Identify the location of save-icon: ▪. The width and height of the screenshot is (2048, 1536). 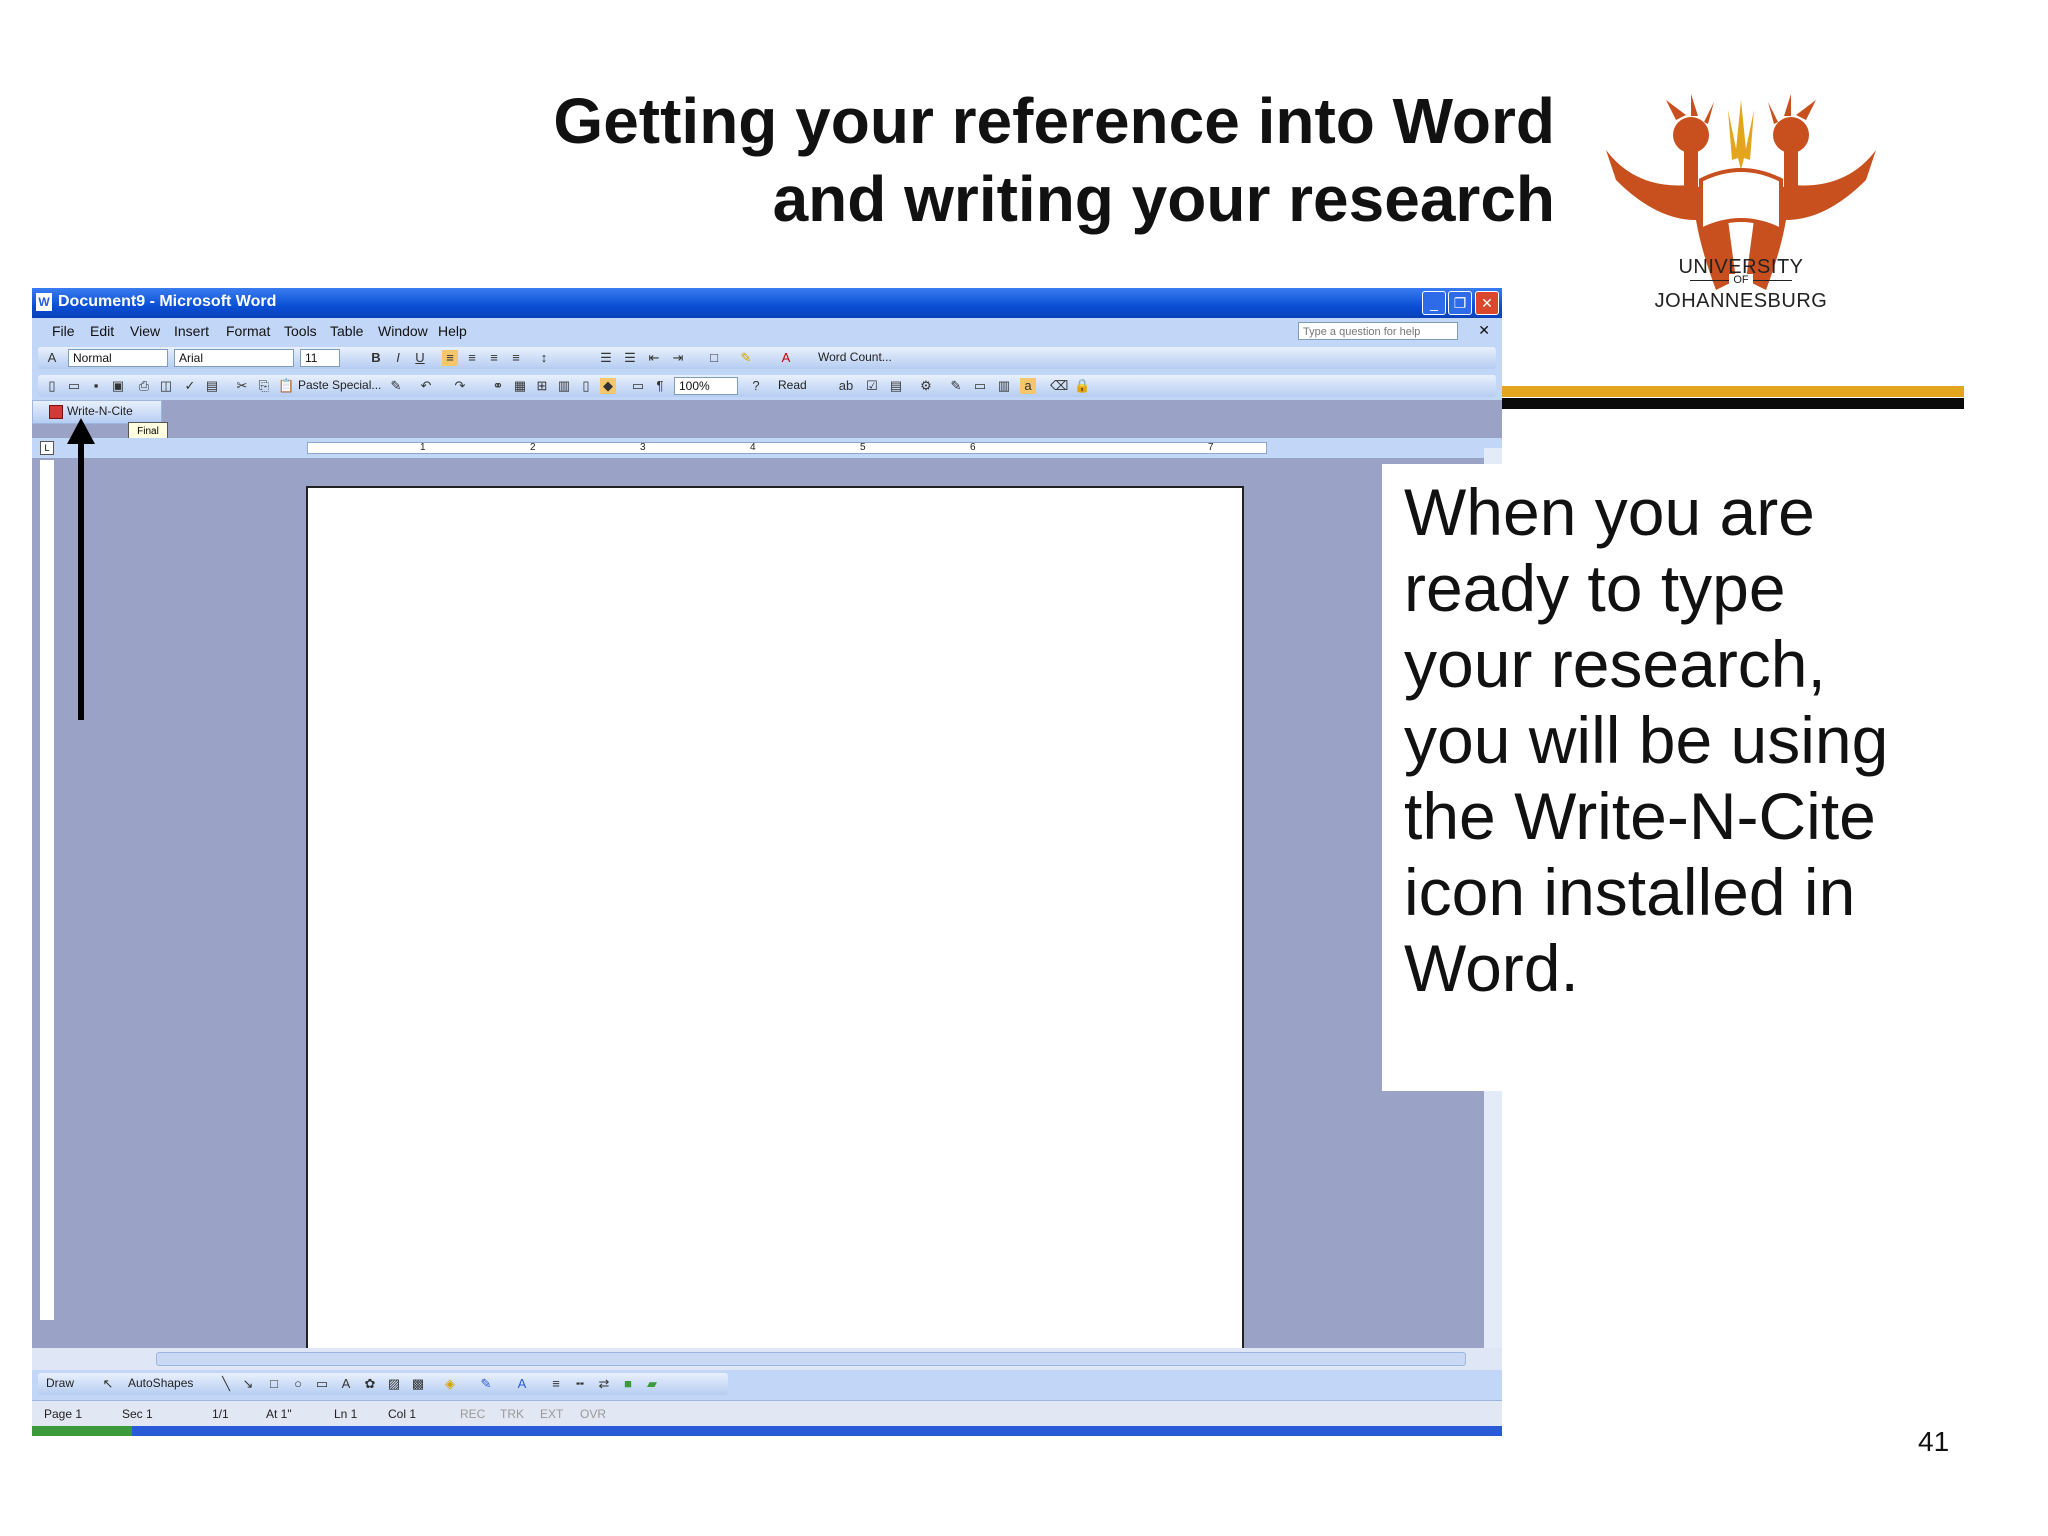
(96, 386).